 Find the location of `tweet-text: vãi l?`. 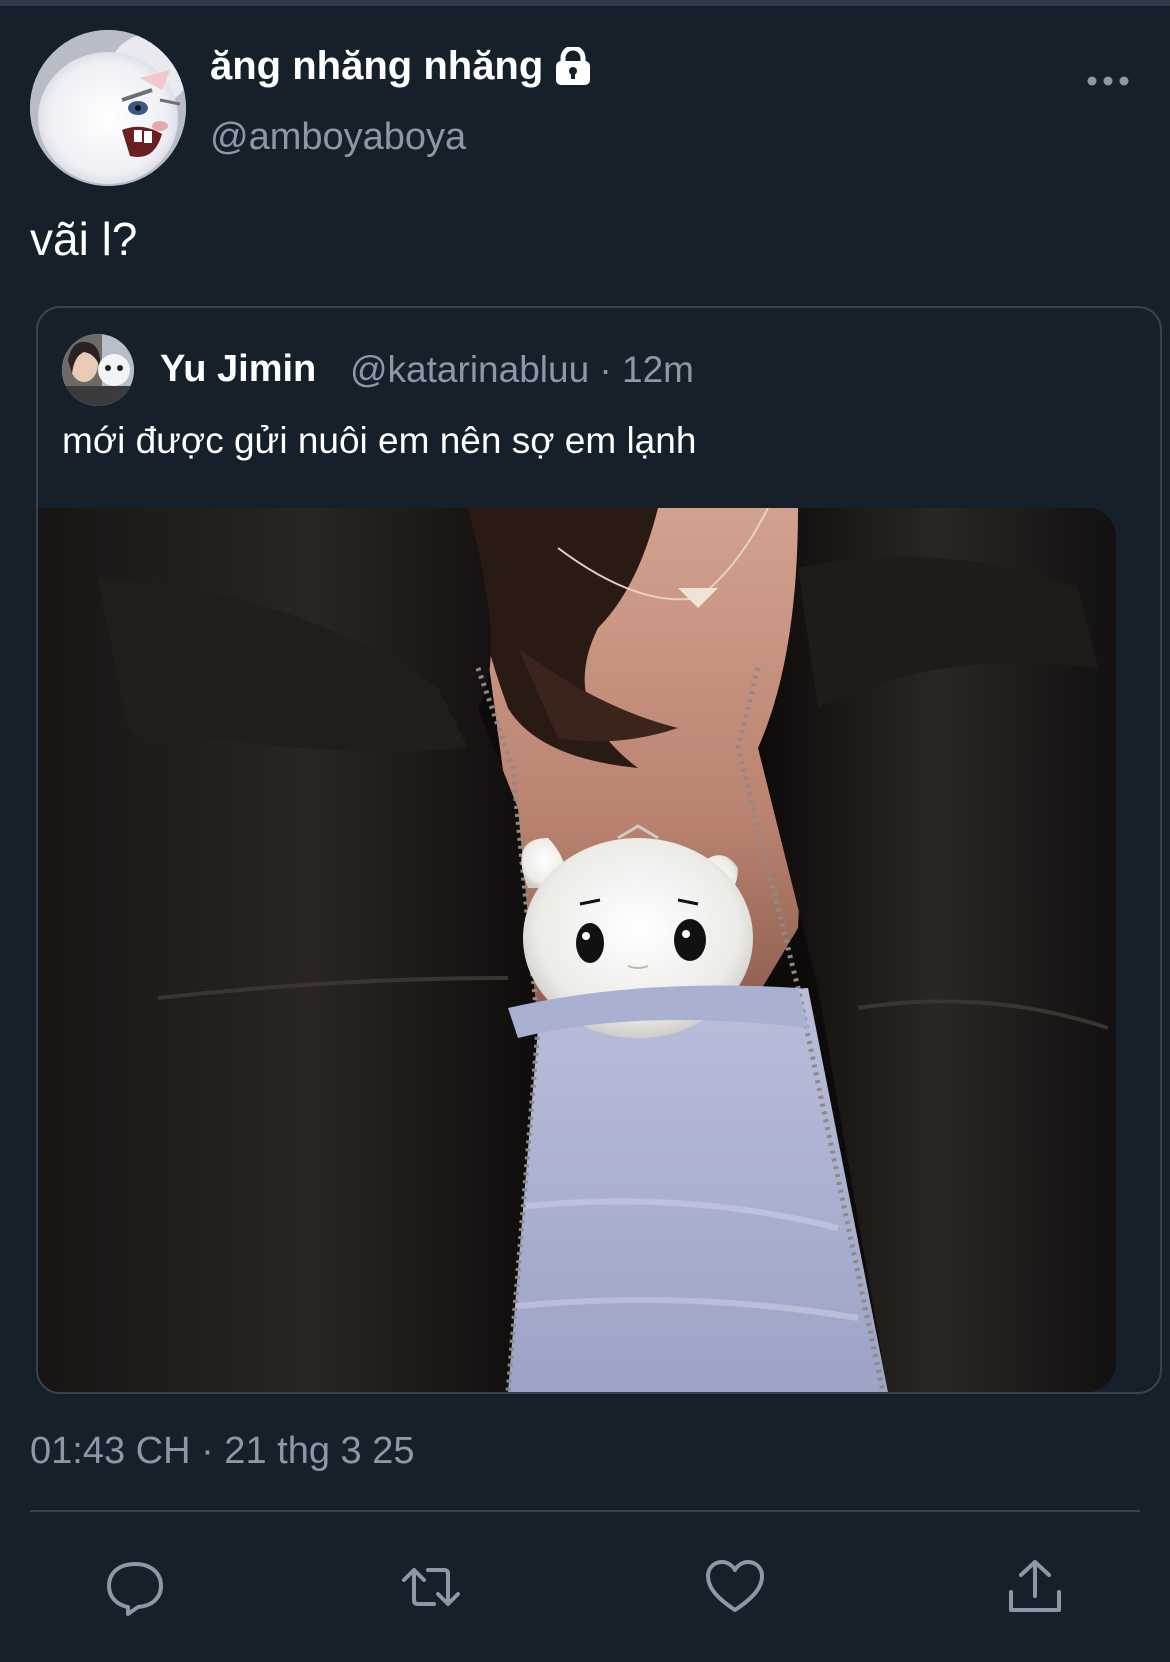

tweet-text: vãi l? is located at coordinates (84, 239).